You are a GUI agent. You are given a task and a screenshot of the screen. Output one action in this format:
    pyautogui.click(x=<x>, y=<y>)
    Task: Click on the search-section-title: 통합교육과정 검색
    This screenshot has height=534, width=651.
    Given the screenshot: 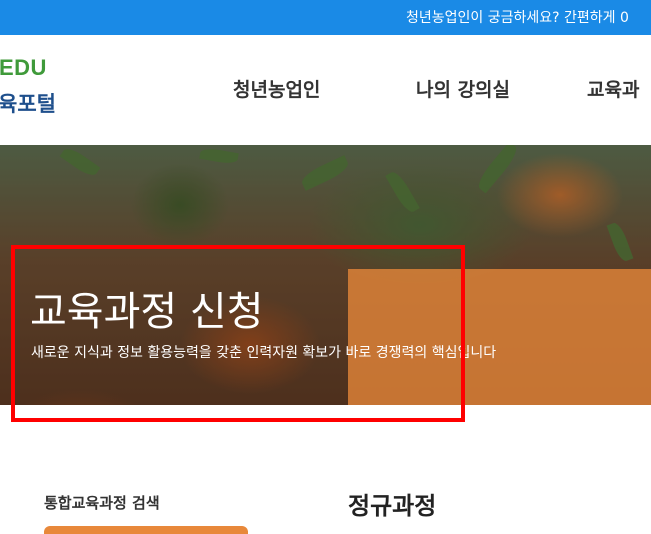 What is the action you would take?
    pyautogui.click(x=102, y=503)
    